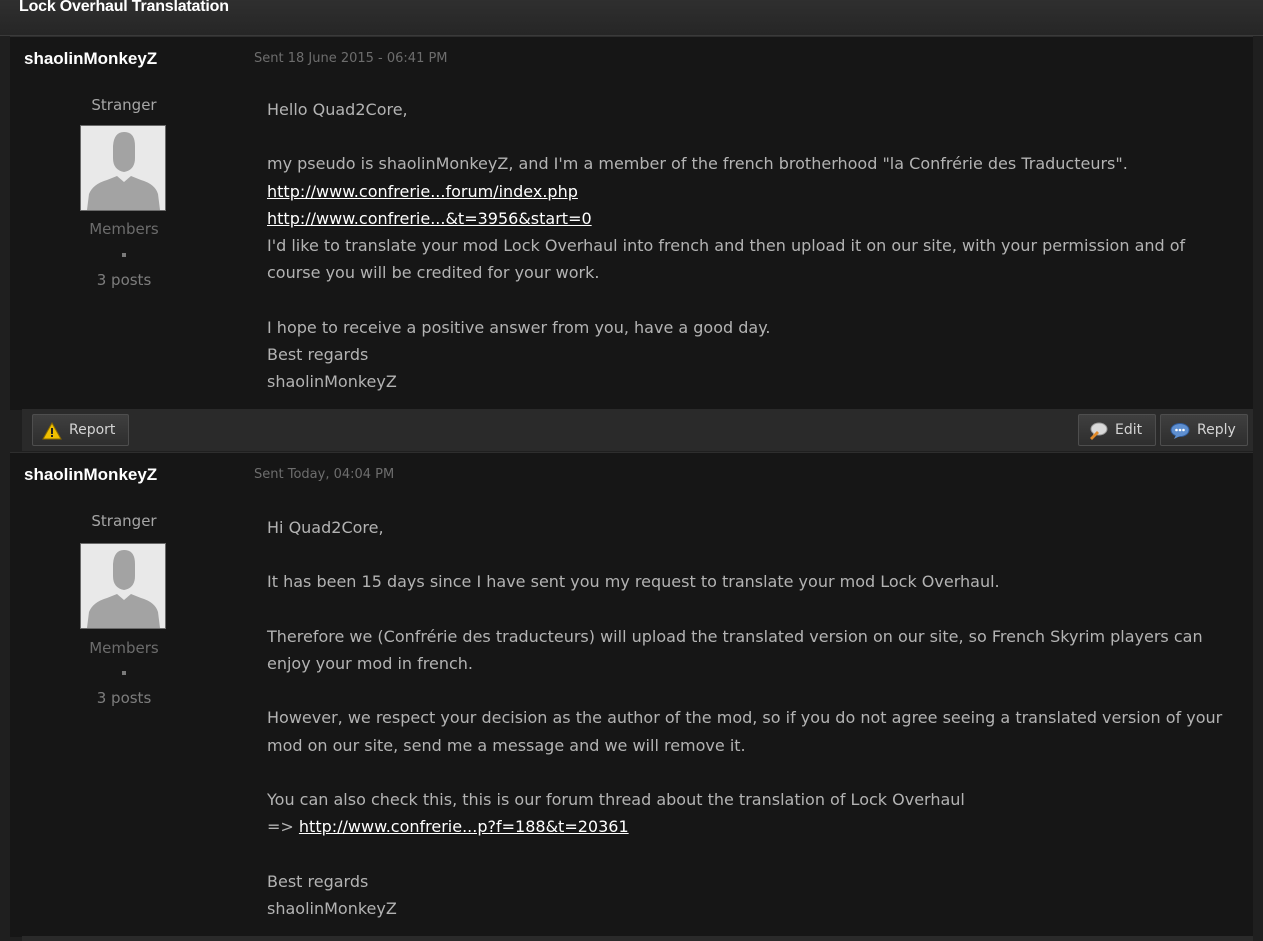 This screenshot has width=1263, height=941. What do you see at coordinates (464, 826) in the screenshot?
I see `external-link: http://www.confrerie...p?f=188&t=20361` at bounding box center [464, 826].